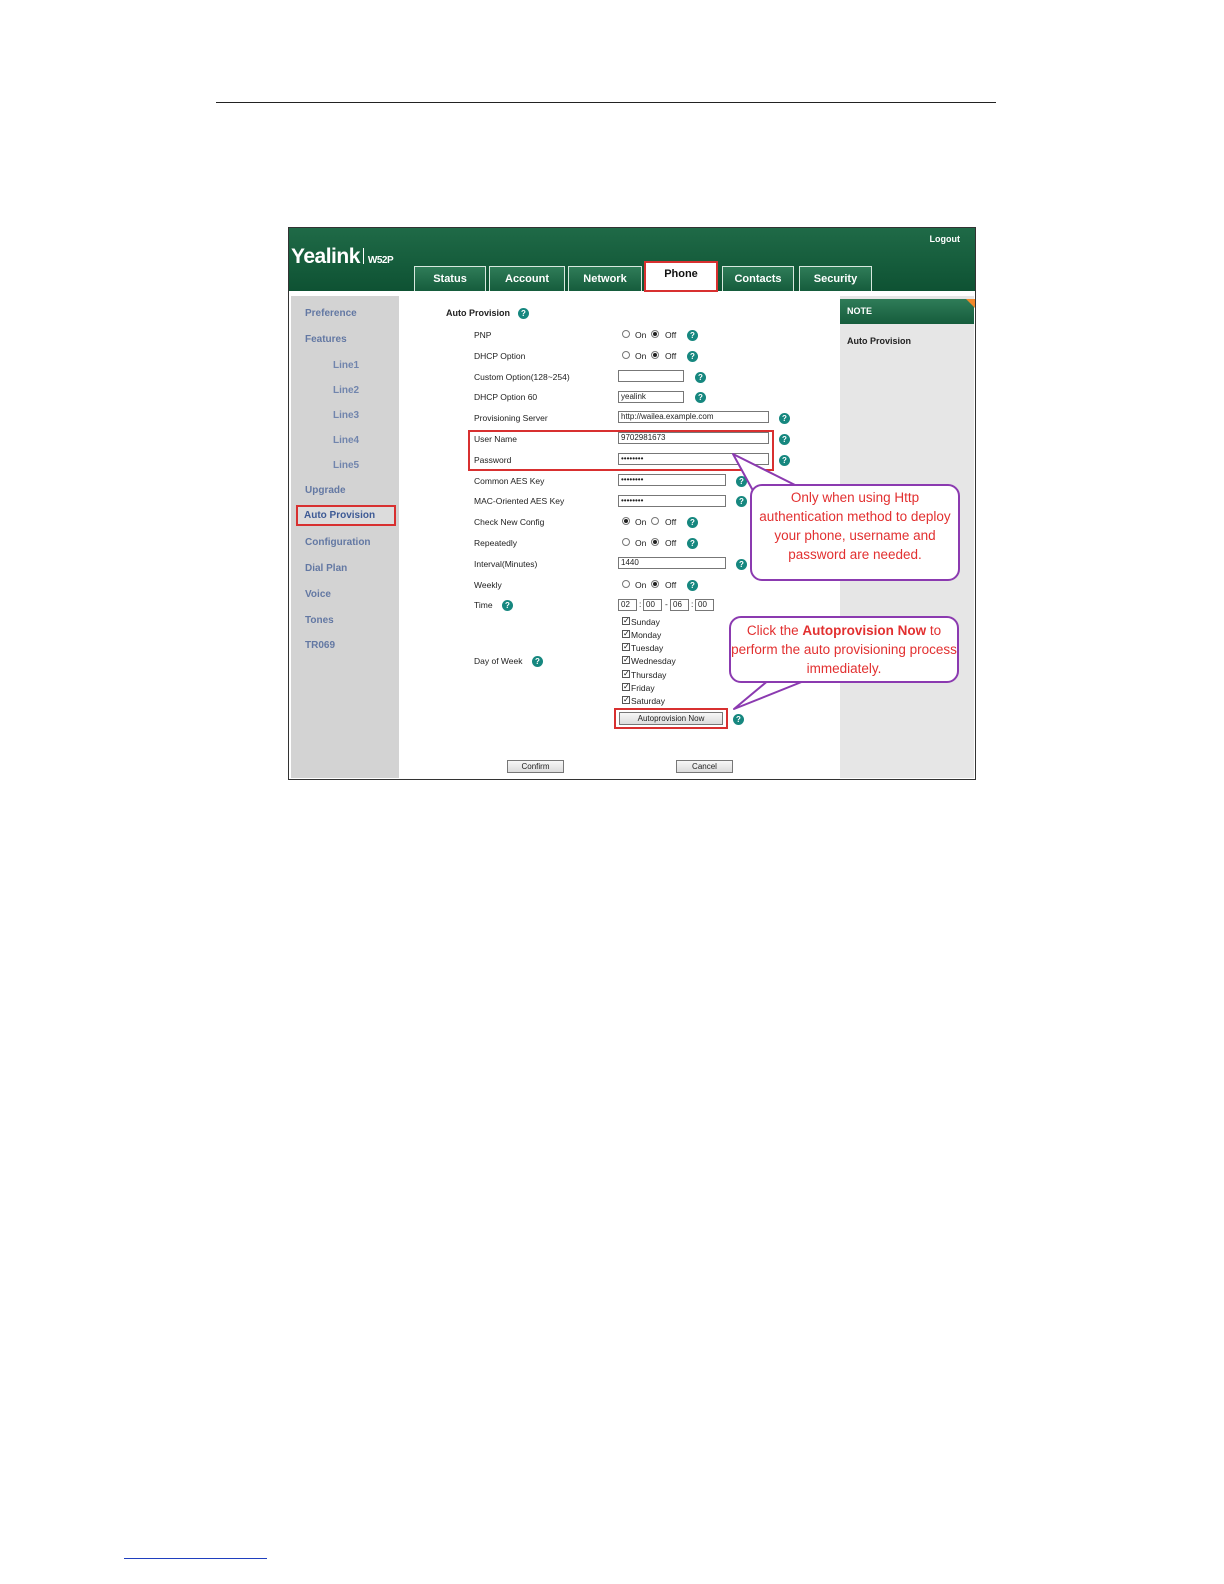  Describe the element at coordinates (606, 102) in the screenshot. I see `page-top-rule` at that location.